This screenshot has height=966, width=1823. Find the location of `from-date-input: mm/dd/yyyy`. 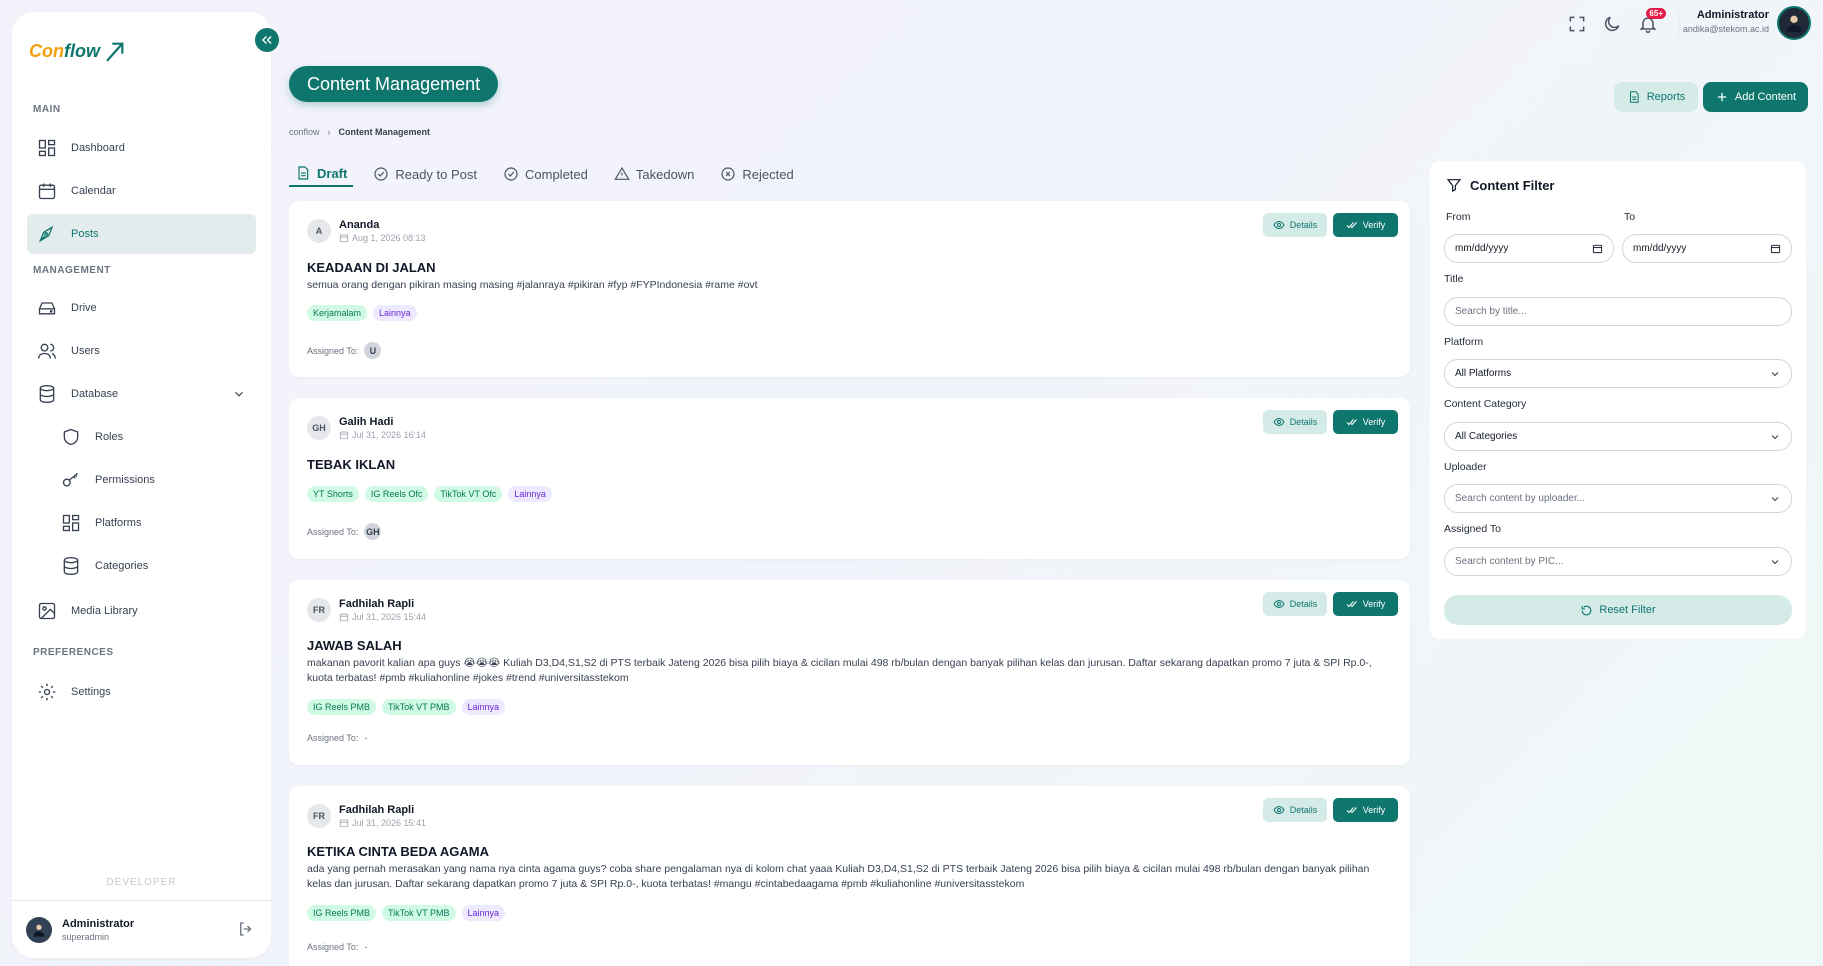

from-date-input: mm/dd/yyyy is located at coordinates (1529, 248).